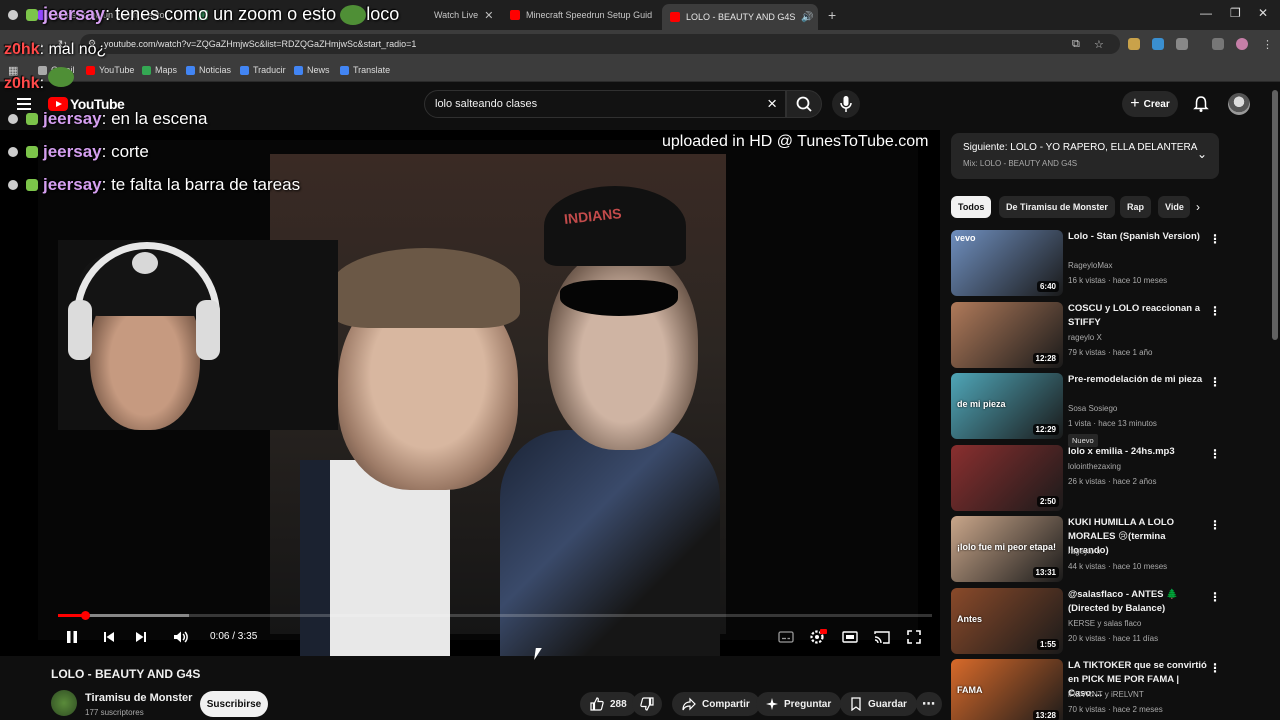 The height and width of the screenshot is (720, 1280). What do you see at coordinates (1138, 380) in the screenshot?
I see `recommendation-title: Pre-remodelación de mi pieza` at bounding box center [1138, 380].